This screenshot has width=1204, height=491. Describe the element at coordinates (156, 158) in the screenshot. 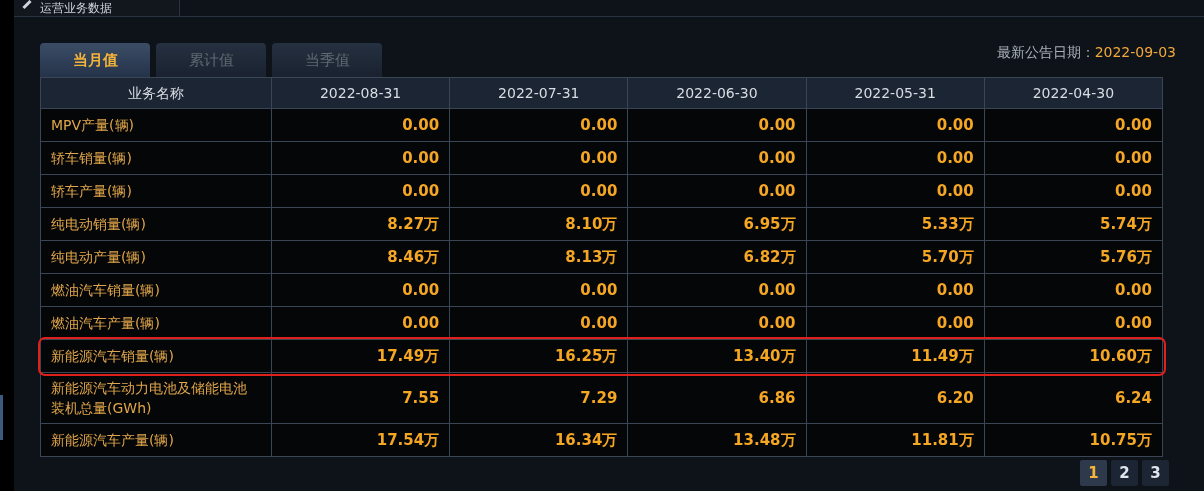

I see `table-cell: 轿车销量(辆)` at that location.